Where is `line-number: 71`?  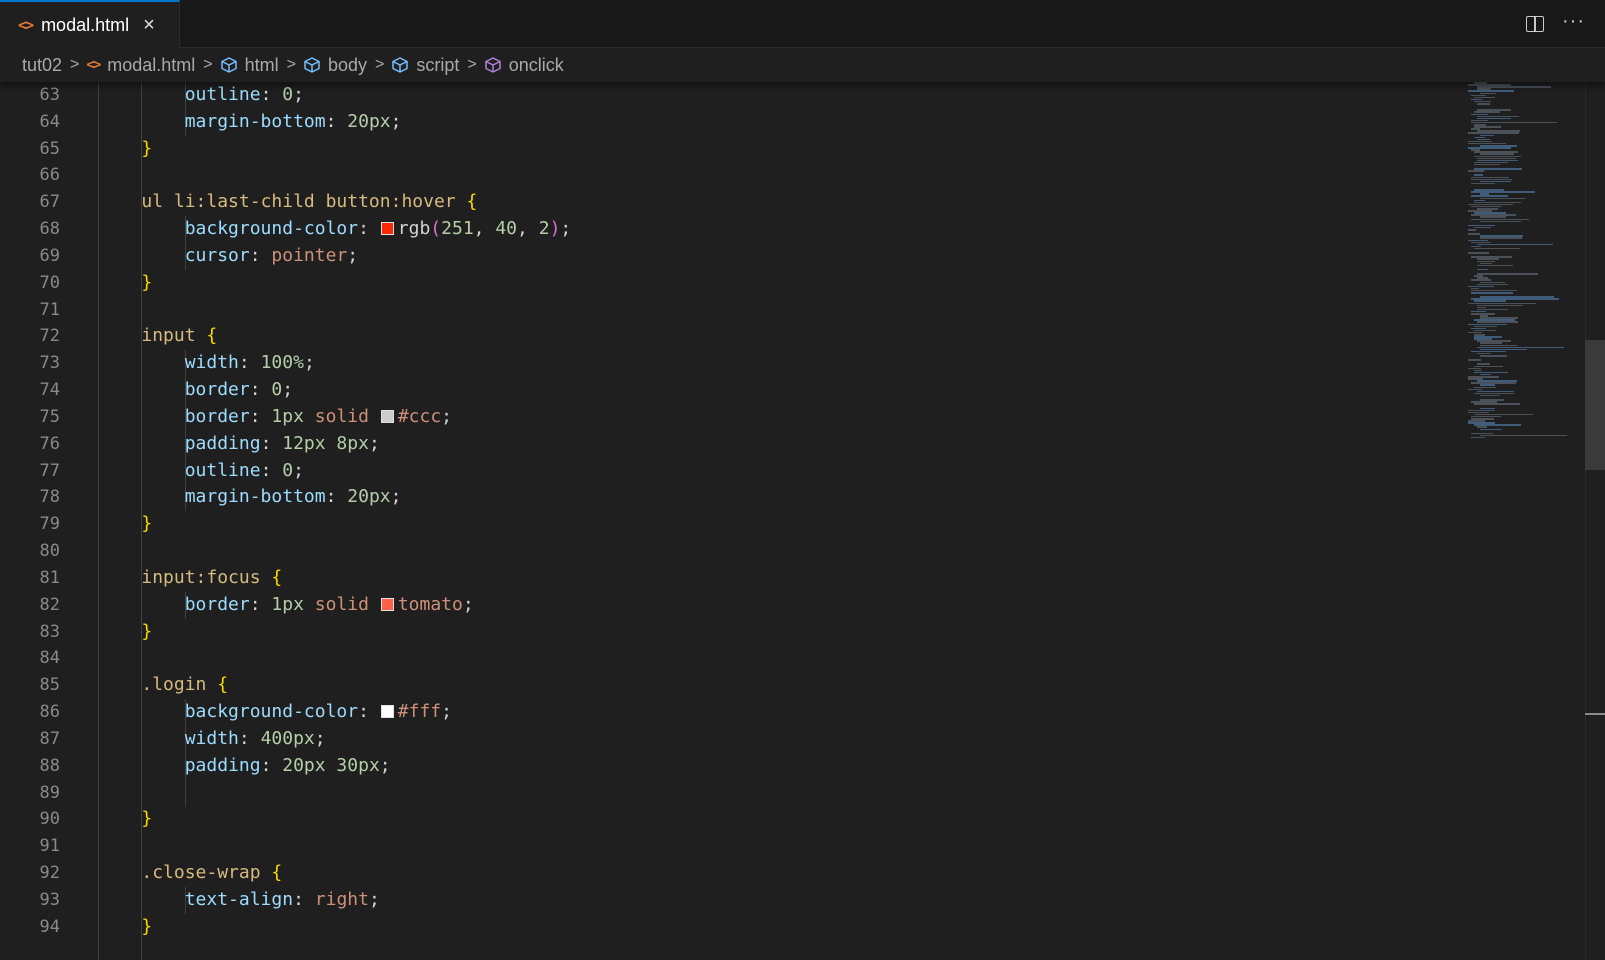 line-number: 71 is located at coordinates (49, 309).